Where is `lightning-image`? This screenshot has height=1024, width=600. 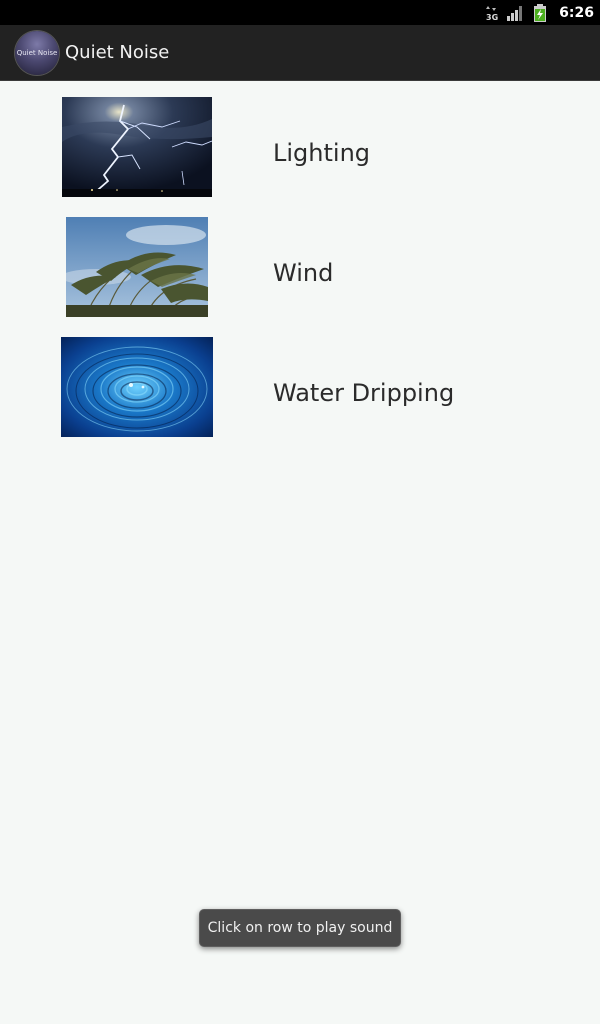 lightning-image is located at coordinates (137, 147).